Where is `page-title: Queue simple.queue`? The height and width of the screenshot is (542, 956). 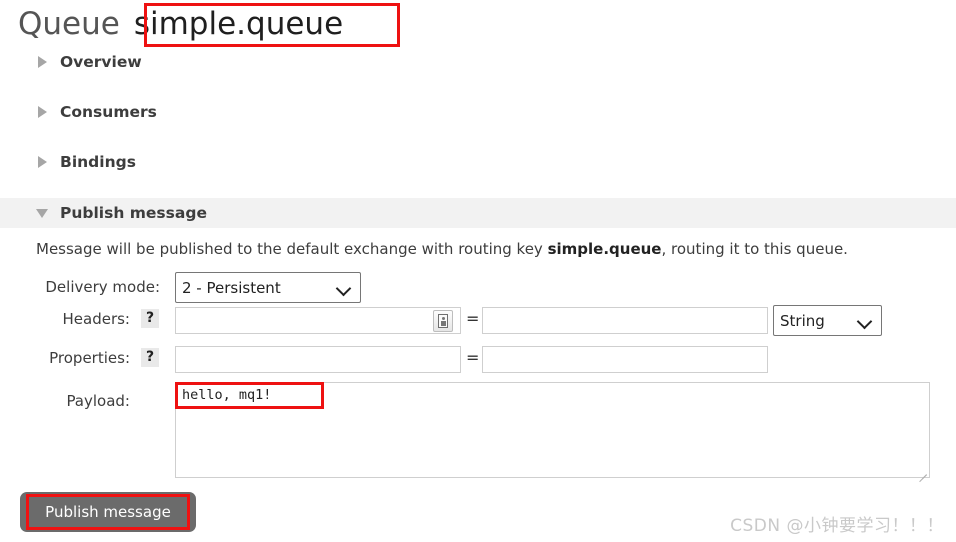 page-title: Queue simple.queue is located at coordinates (183, 24).